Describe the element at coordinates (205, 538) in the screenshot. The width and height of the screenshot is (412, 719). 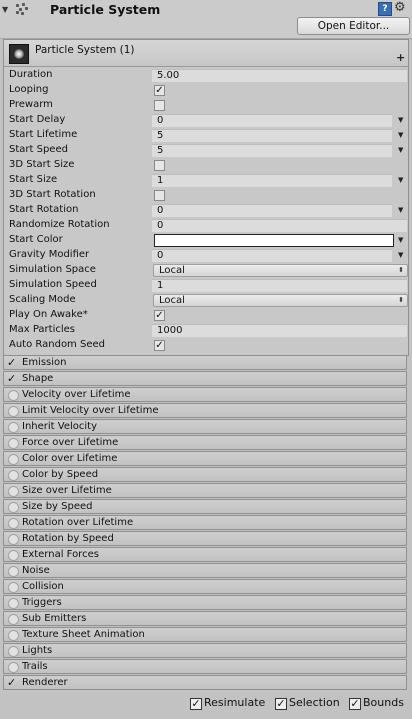
I see `module-header: Rotation by Speed` at that location.